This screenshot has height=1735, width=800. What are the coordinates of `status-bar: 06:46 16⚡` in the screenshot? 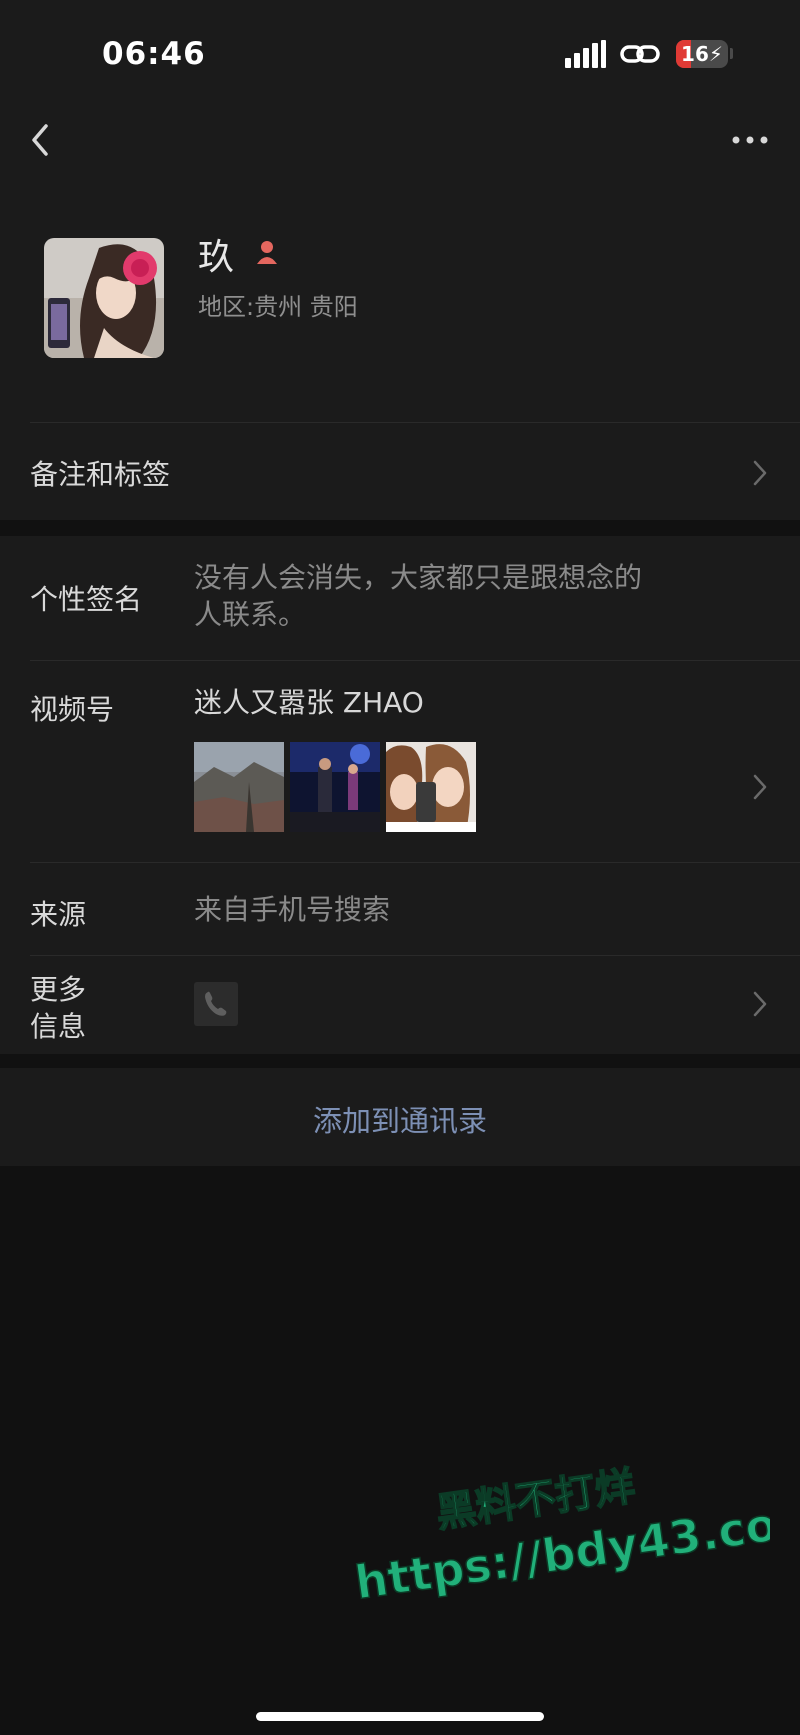 It's located at (400, 50).